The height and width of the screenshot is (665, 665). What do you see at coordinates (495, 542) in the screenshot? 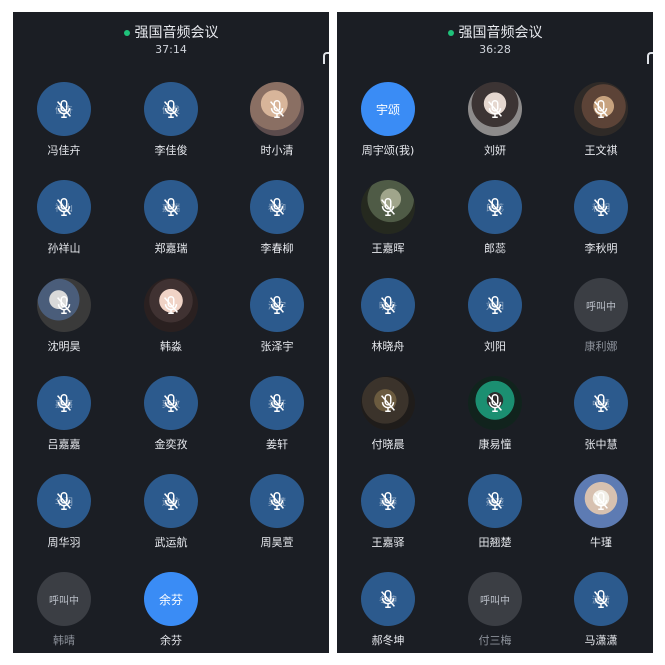
I see `participant-name: 田翘楚` at bounding box center [495, 542].